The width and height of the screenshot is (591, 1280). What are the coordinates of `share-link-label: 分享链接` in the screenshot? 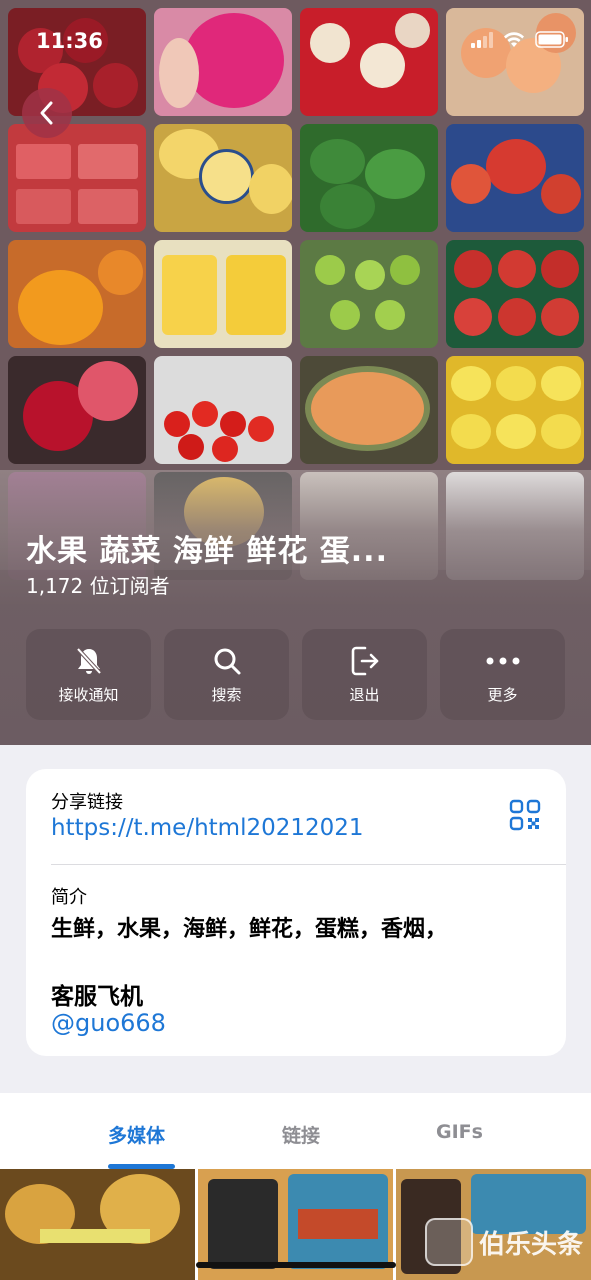 It's located at (87, 802).